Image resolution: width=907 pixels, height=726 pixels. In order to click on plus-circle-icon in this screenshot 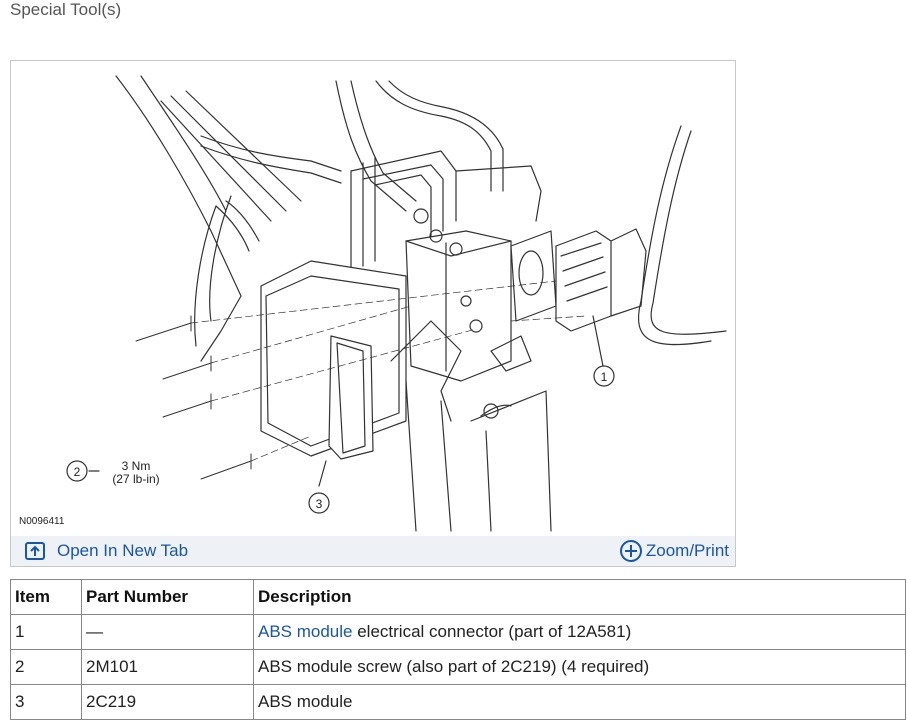, I will do `click(630, 551)`.